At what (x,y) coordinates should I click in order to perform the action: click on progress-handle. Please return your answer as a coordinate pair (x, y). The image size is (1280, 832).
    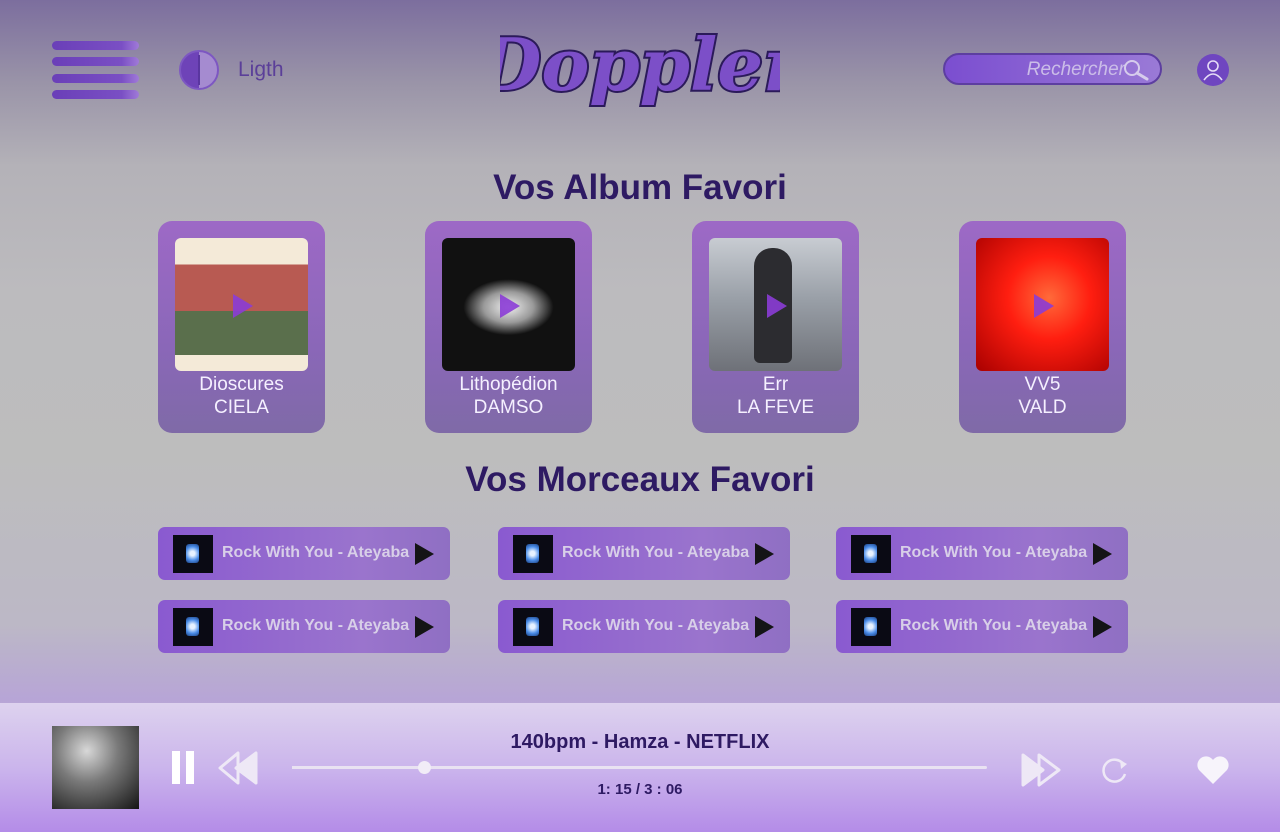
    Looking at the image, I should click on (425, 767).